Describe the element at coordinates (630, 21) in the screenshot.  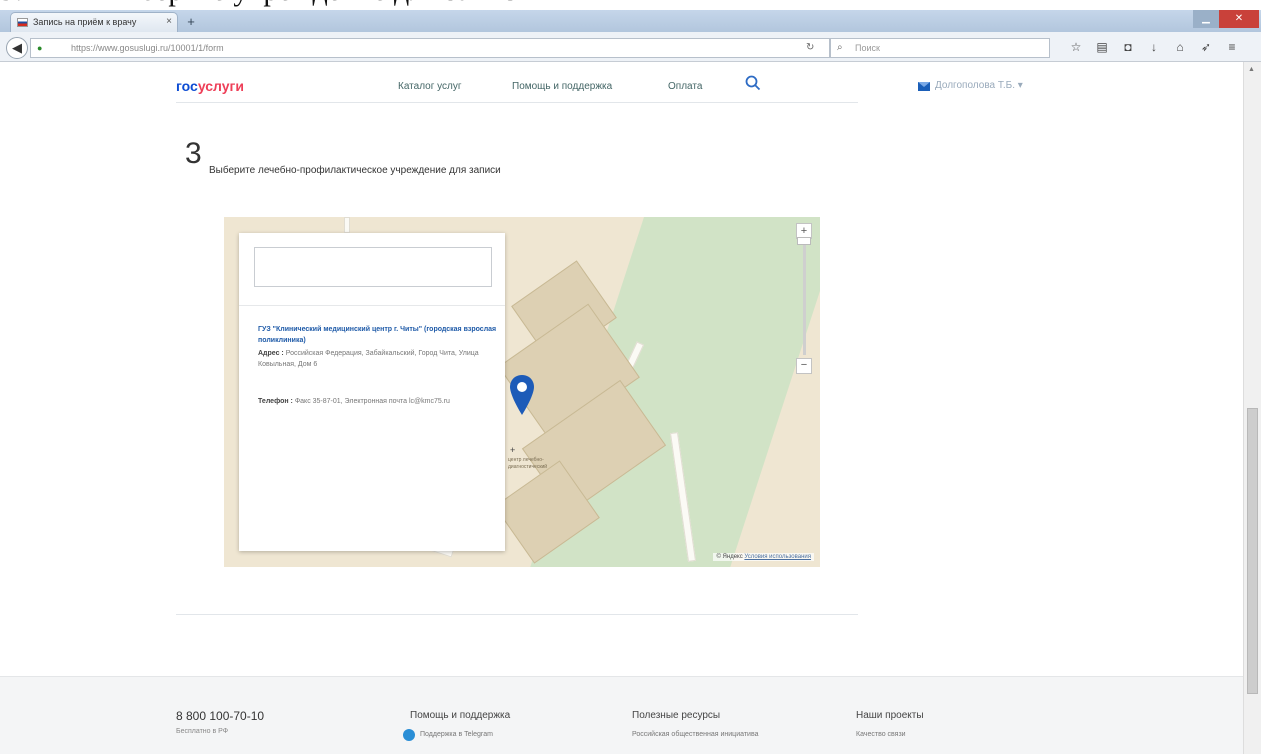
I see `browser-titlebar: Запись на приём к врачу × + ▁ ✕` at that location.